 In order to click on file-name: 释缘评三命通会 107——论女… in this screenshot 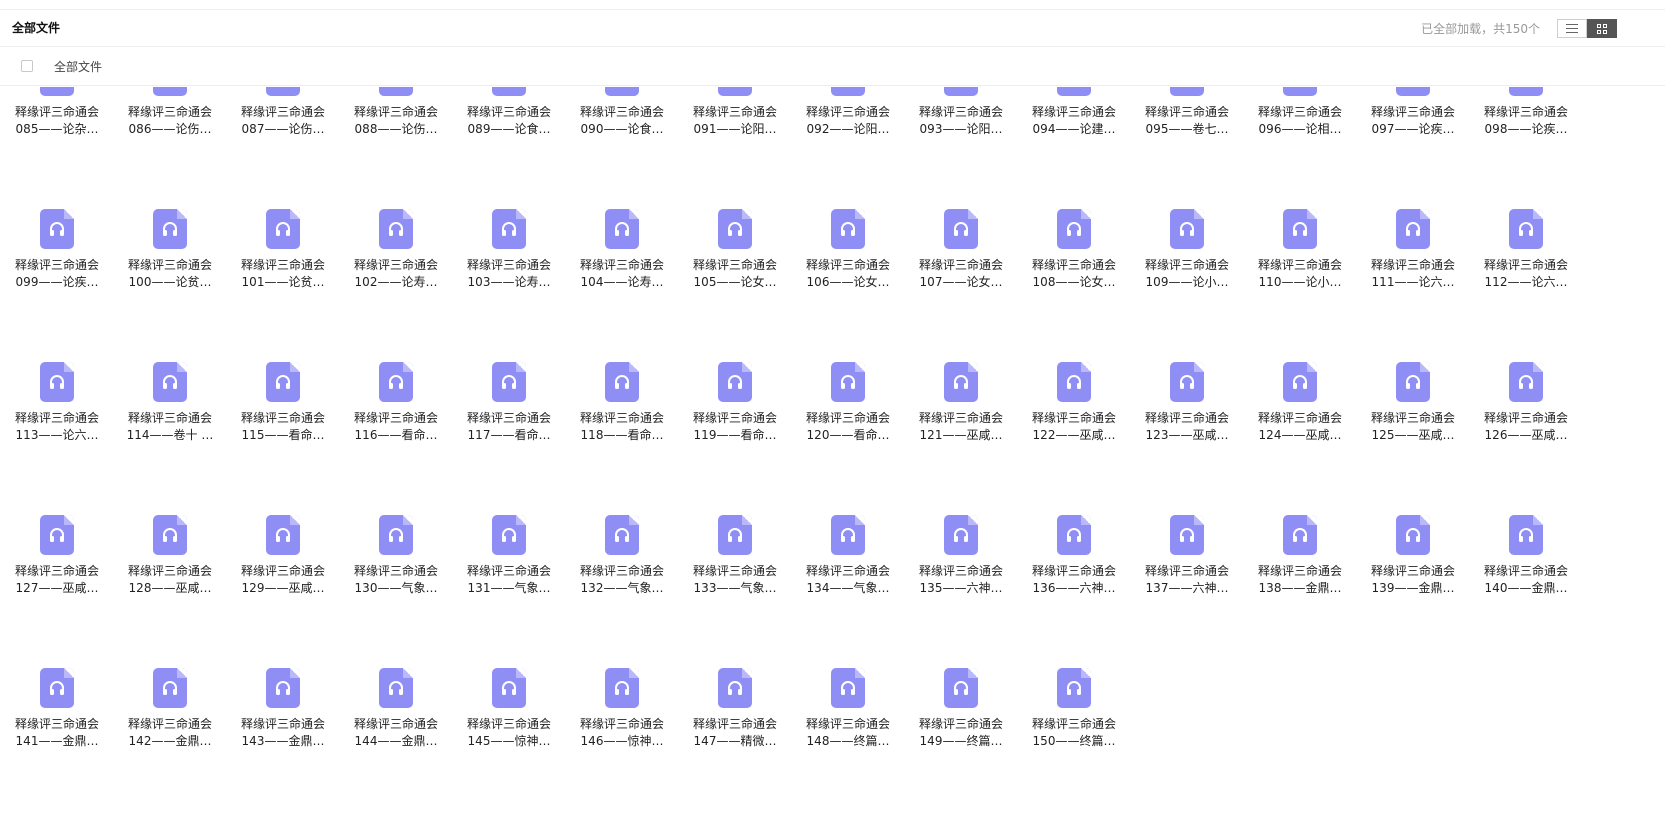, I will do `click(961, 274)`.